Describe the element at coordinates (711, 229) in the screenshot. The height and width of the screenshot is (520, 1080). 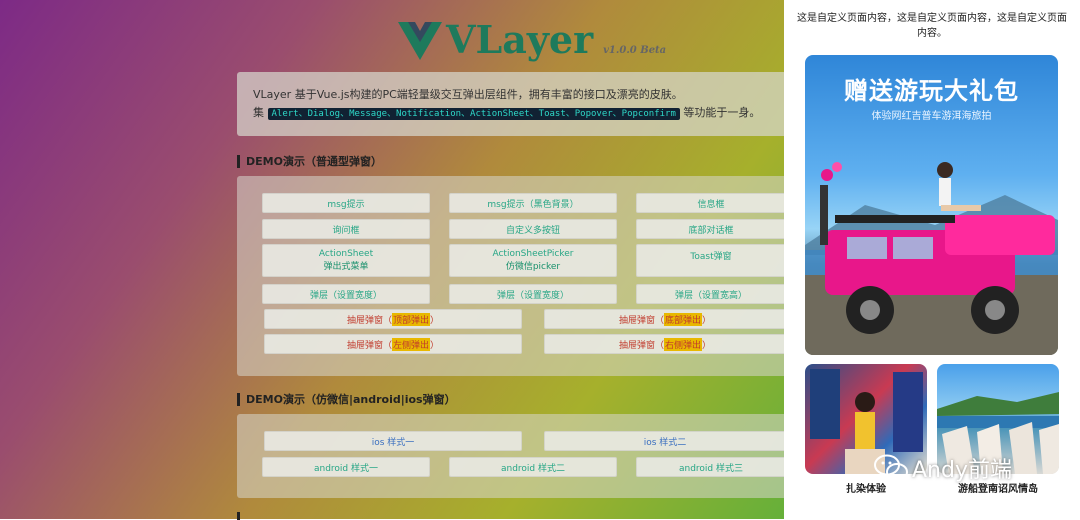
I see `bottom-dialog-button: 底部对话框` at that location.